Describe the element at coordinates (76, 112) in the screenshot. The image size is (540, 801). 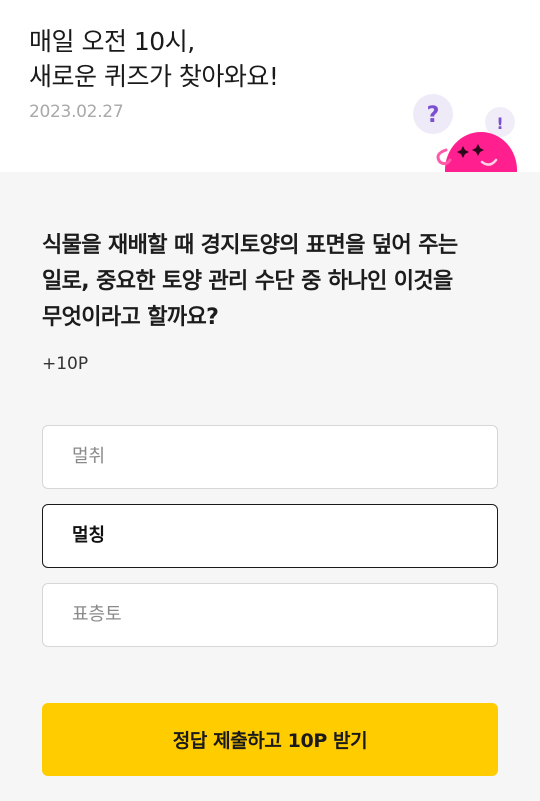
I see `quiz-date: 2023.02.27` at that location.